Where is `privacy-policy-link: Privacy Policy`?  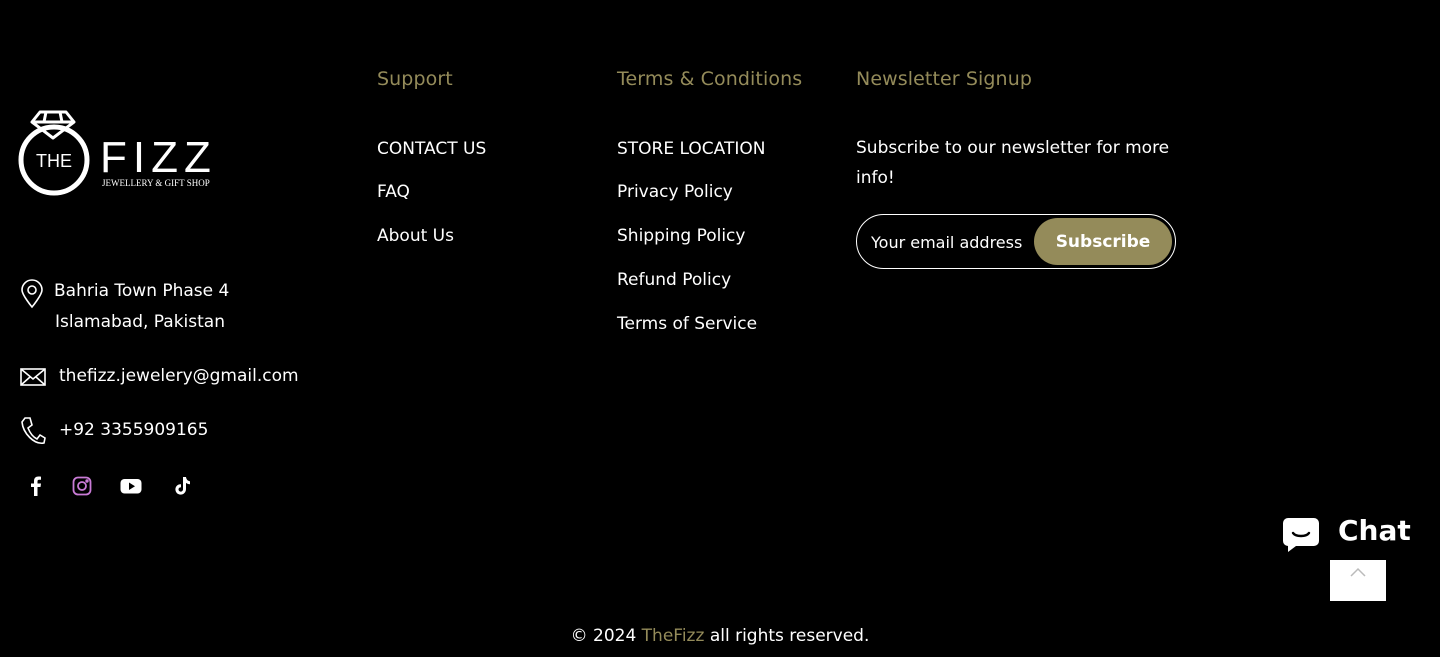
privacy-policy-link: Privacy Policy is located at coordinates (675, 192).